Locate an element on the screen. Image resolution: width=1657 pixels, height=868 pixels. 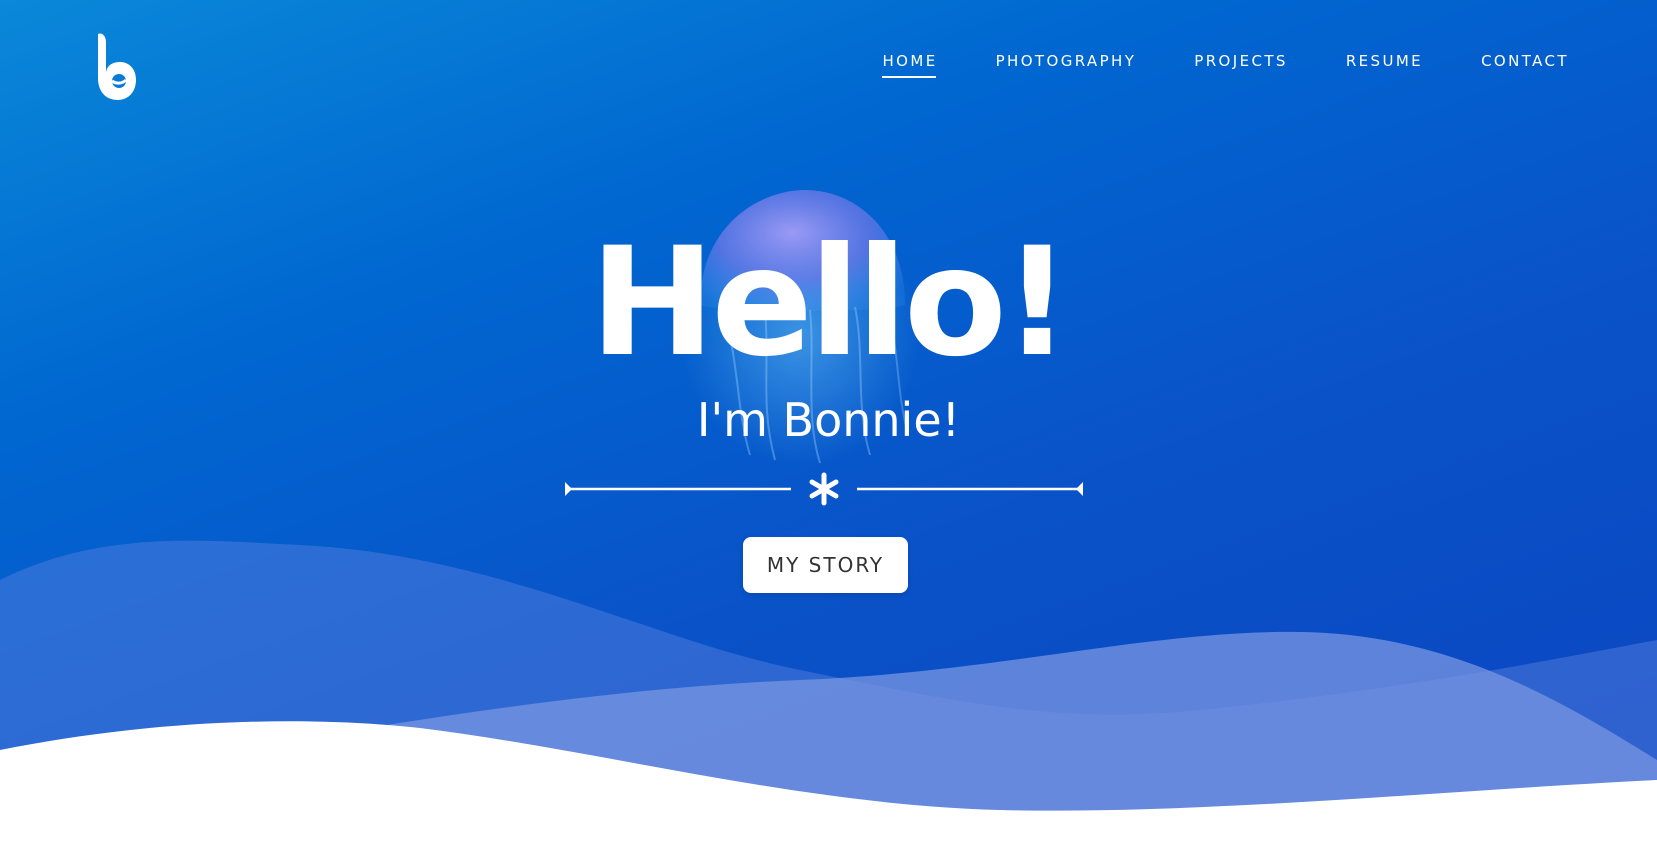
nav-item-contact: CONTACT is located at coordinates (1525, 65).